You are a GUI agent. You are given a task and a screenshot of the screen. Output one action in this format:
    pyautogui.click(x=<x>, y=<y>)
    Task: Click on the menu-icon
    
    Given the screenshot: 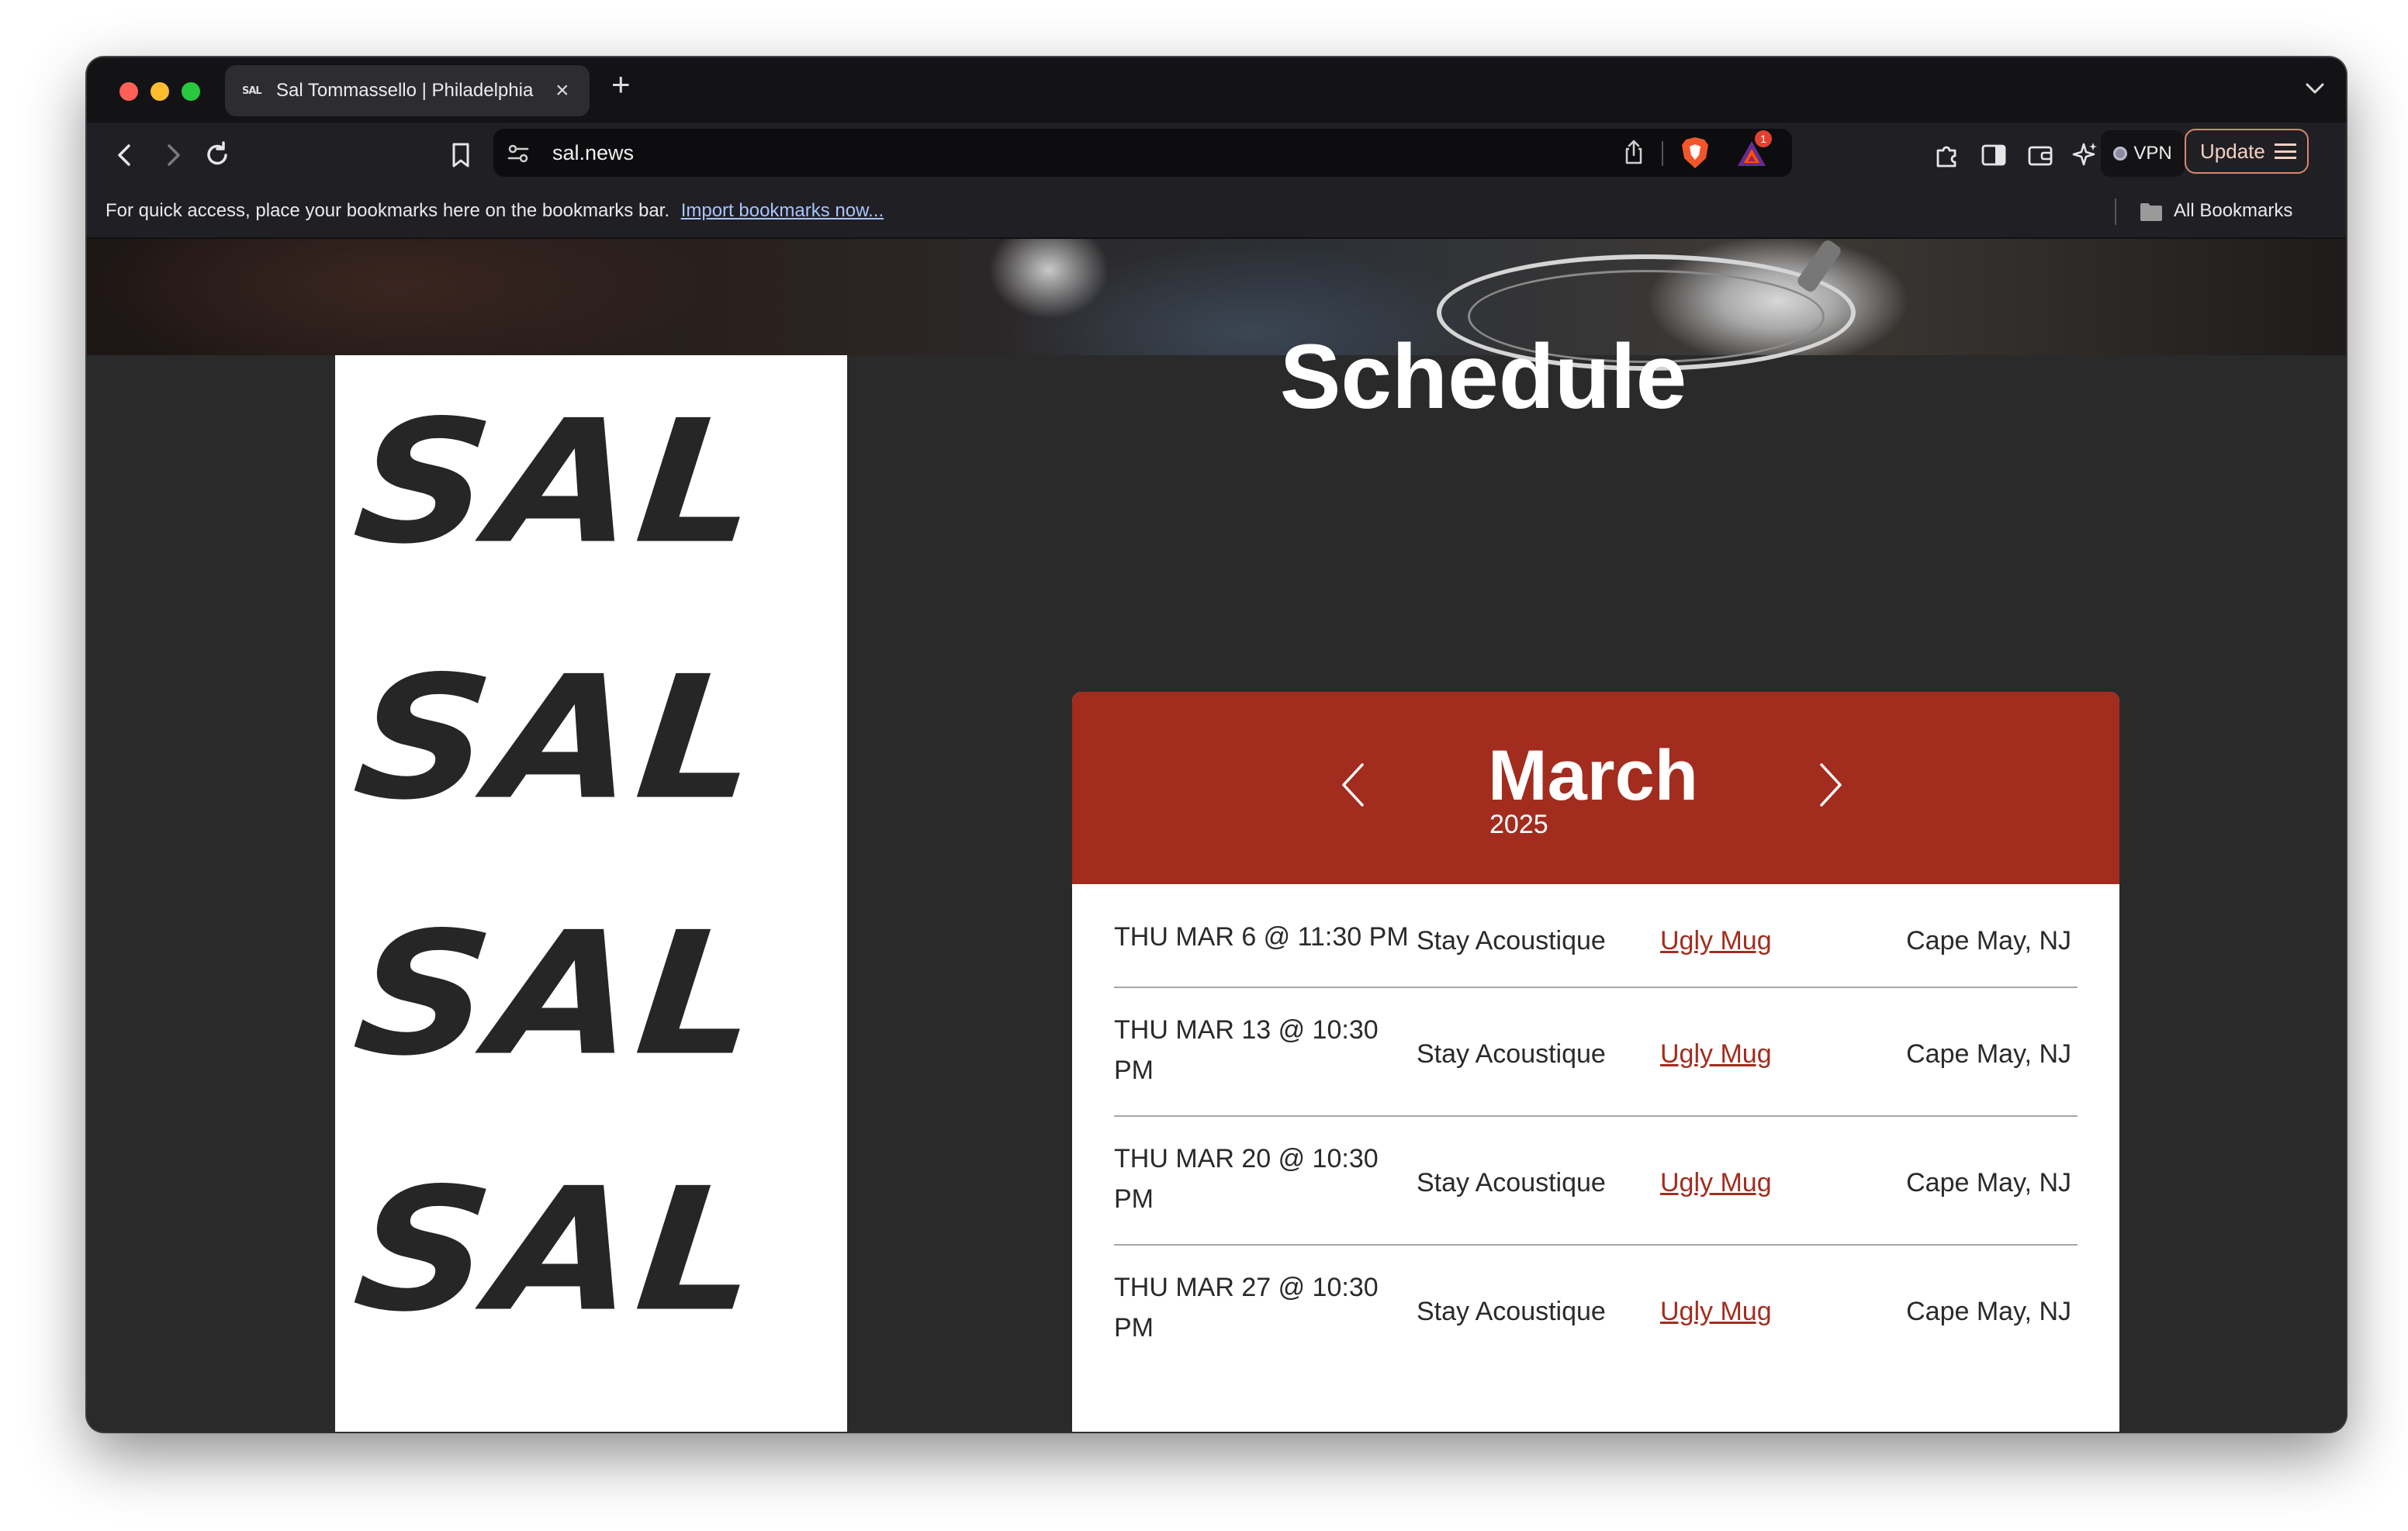 What is the action you would take?
    pyautogui.click(x=2285, y=151)
    